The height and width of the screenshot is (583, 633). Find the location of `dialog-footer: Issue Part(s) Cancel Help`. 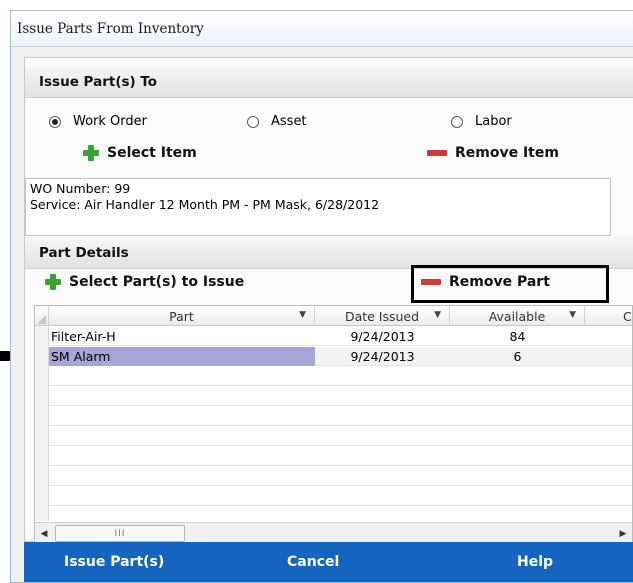

dialog-footer: Issue Part(s) Cancel Help is located at coordinates (328, 562).